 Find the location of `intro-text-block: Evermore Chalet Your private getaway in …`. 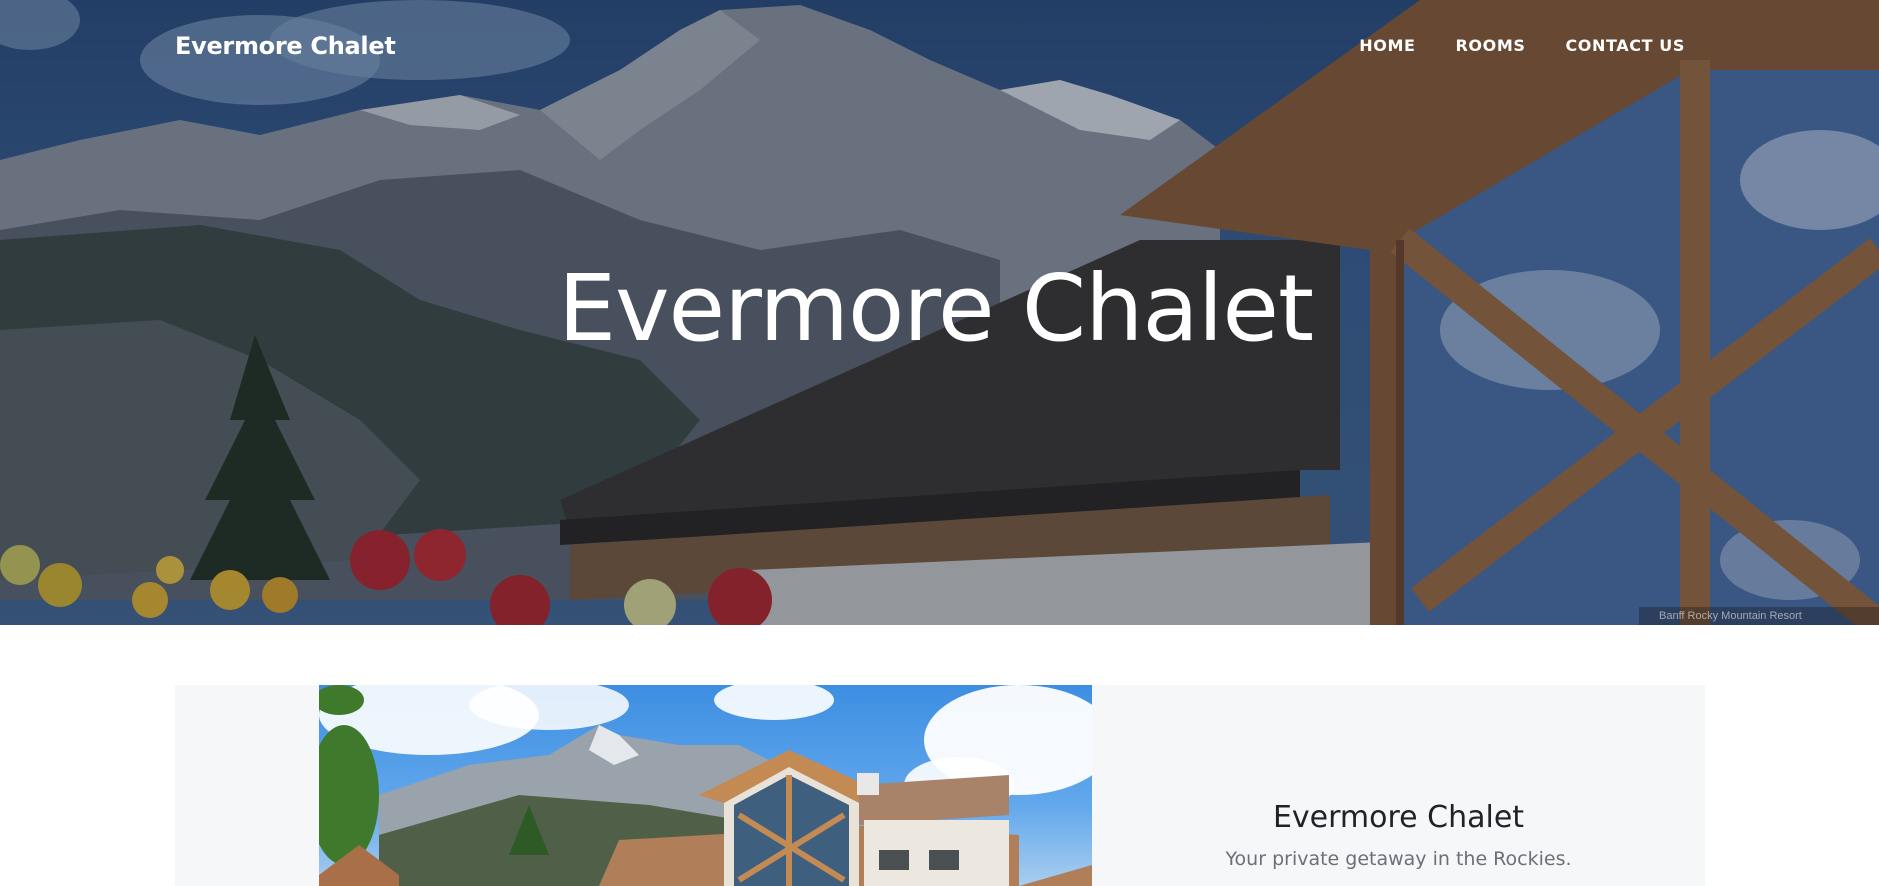

intro-text-block: Evermore Chalet Your private getaway in … is located at coordinates (1398, 785).